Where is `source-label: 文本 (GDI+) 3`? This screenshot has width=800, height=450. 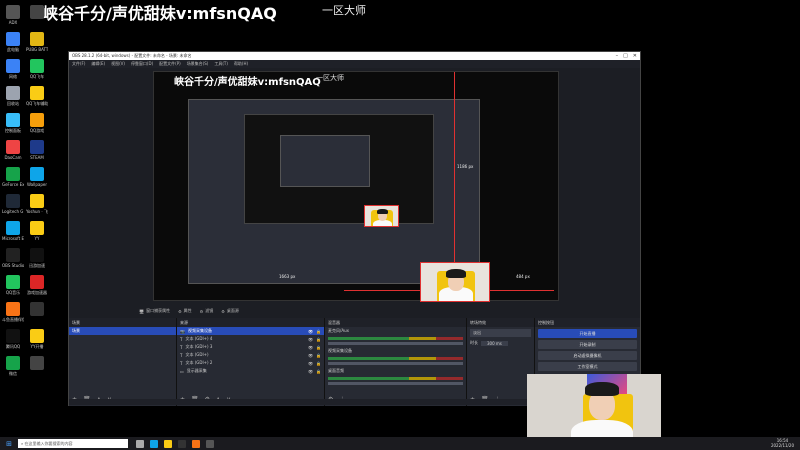 source-label: 文本 (GDI+) 3 is located at coordinates (199, 346).